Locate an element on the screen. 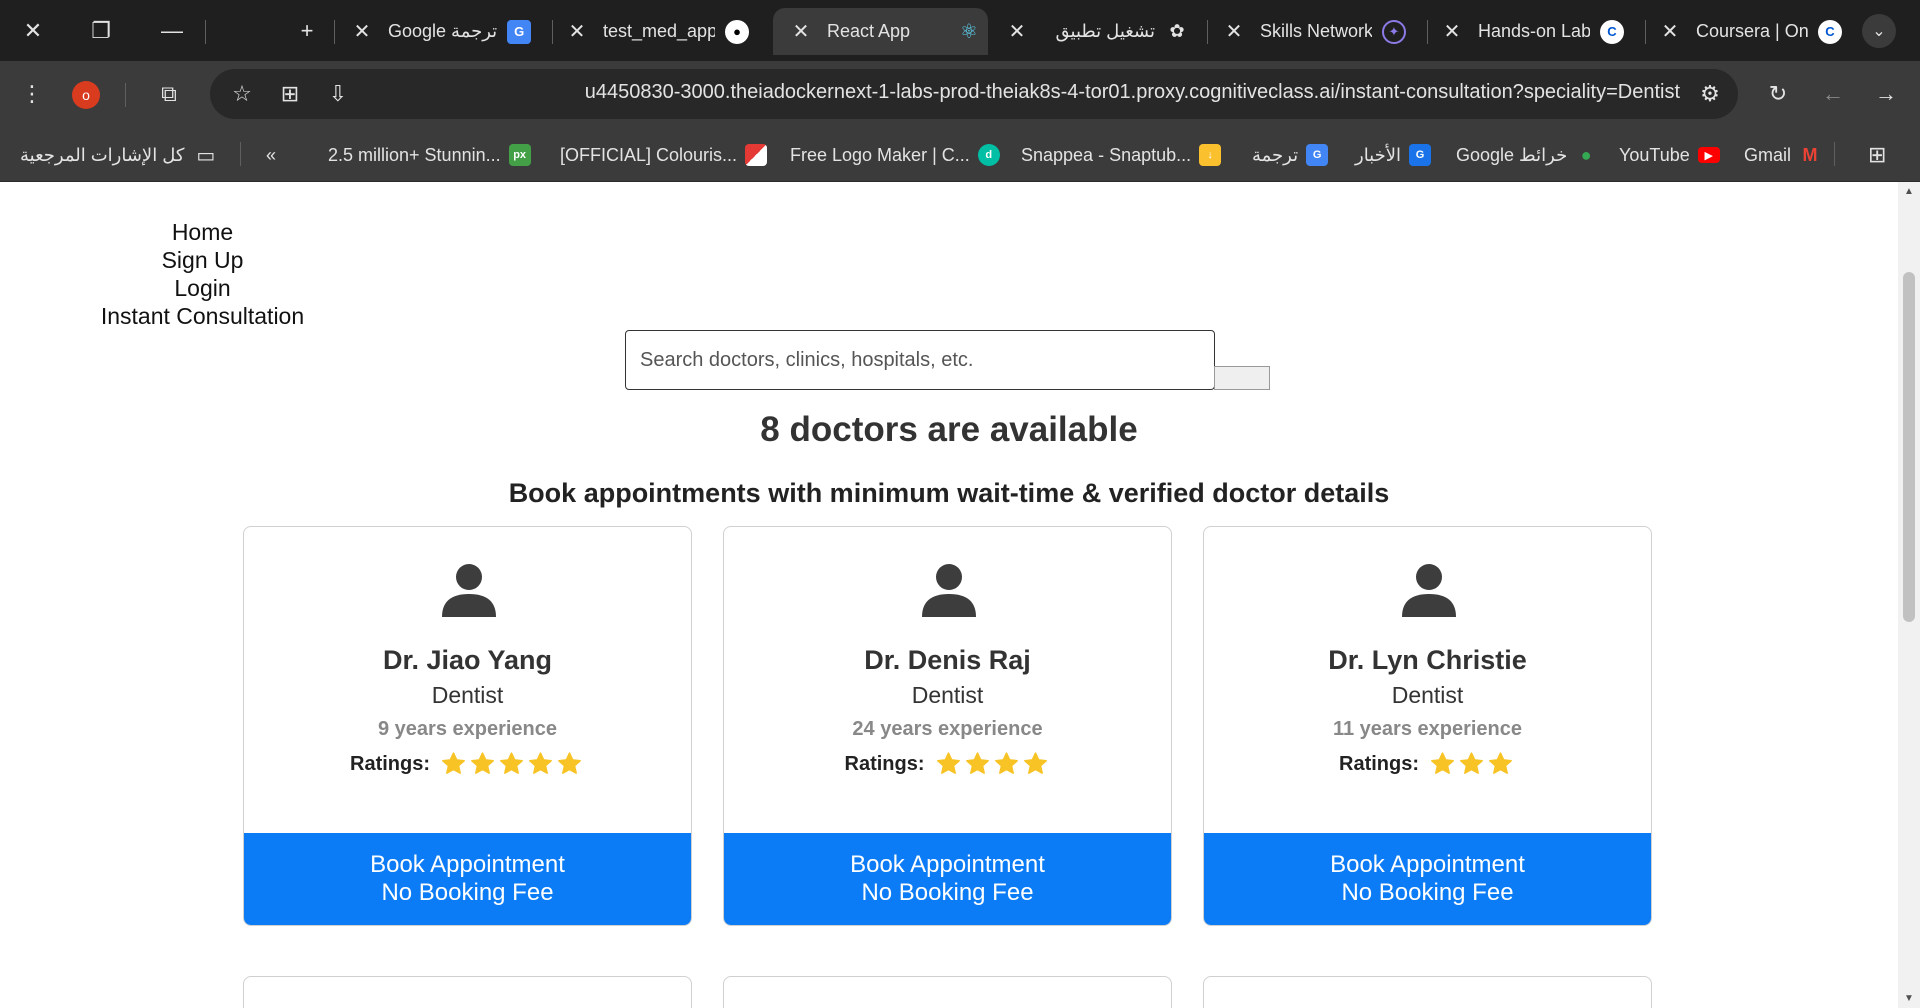 The width and height of the screenshot is (1920, 1008). reload-icon: ↻ is located at coordinates (1778, 94).